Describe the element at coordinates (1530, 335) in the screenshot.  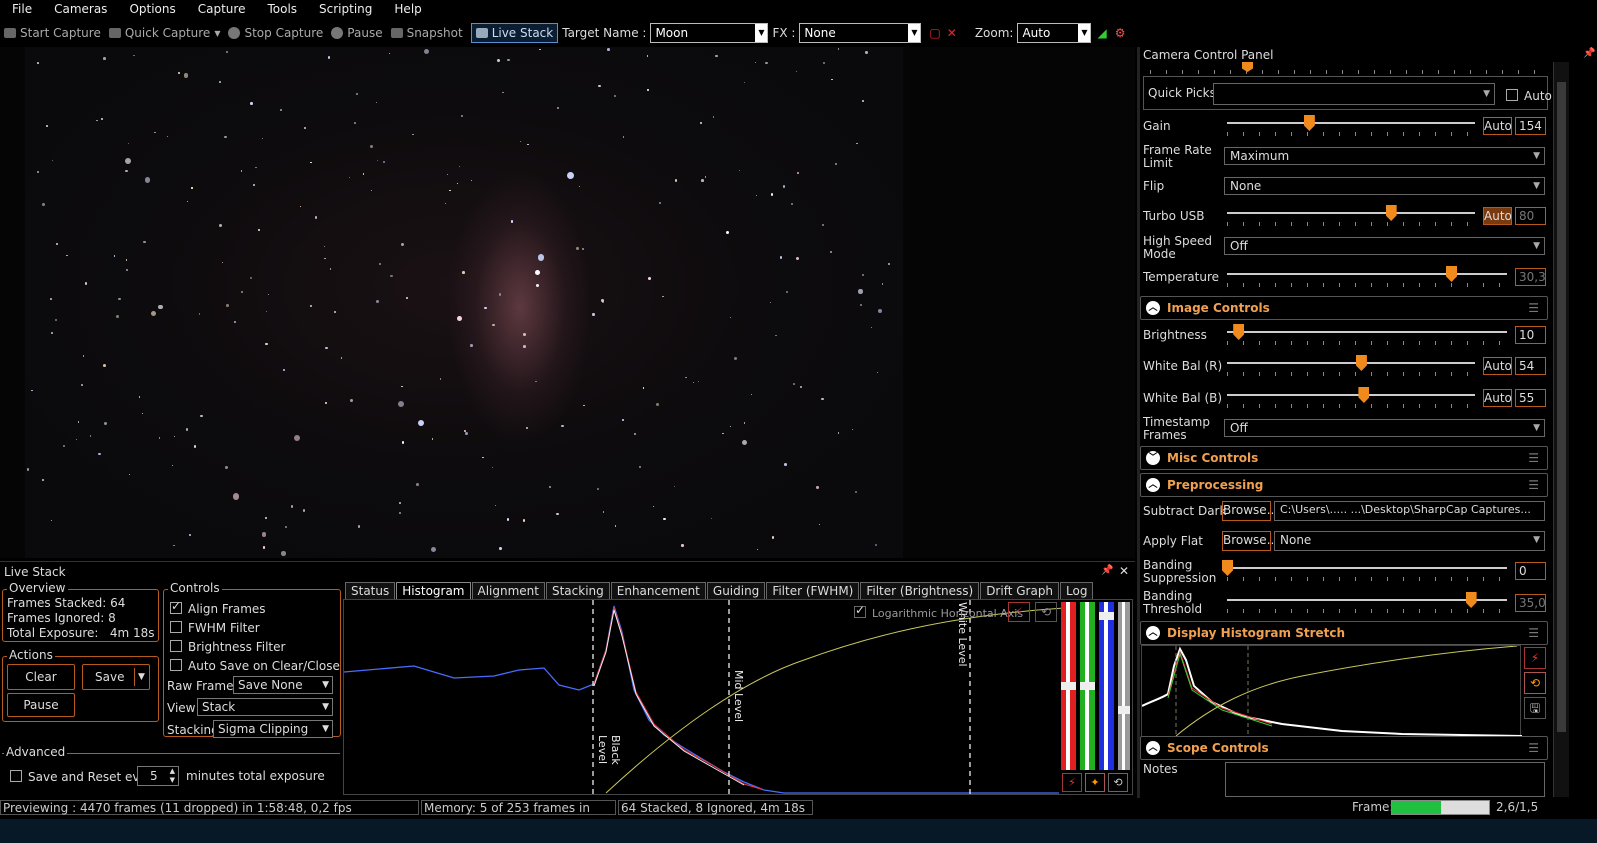
I see `brightness-value: 10` at that location.